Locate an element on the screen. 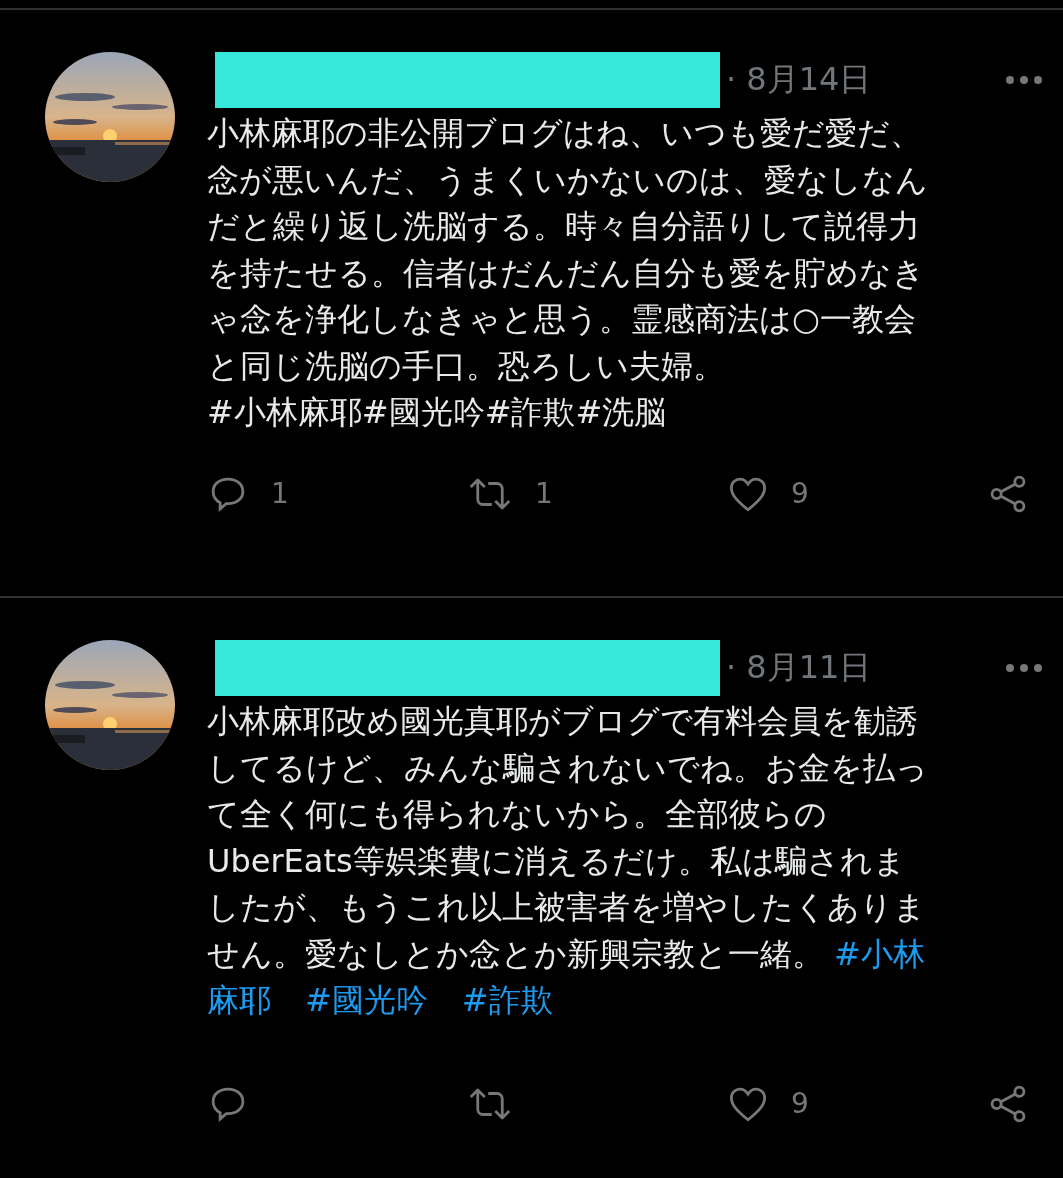 The height and width of the screenshot is (1178, 1063). tweet-text-line: してるけど、みんな騙されないでね。お金を払っ is located at coordinates (567, 768).